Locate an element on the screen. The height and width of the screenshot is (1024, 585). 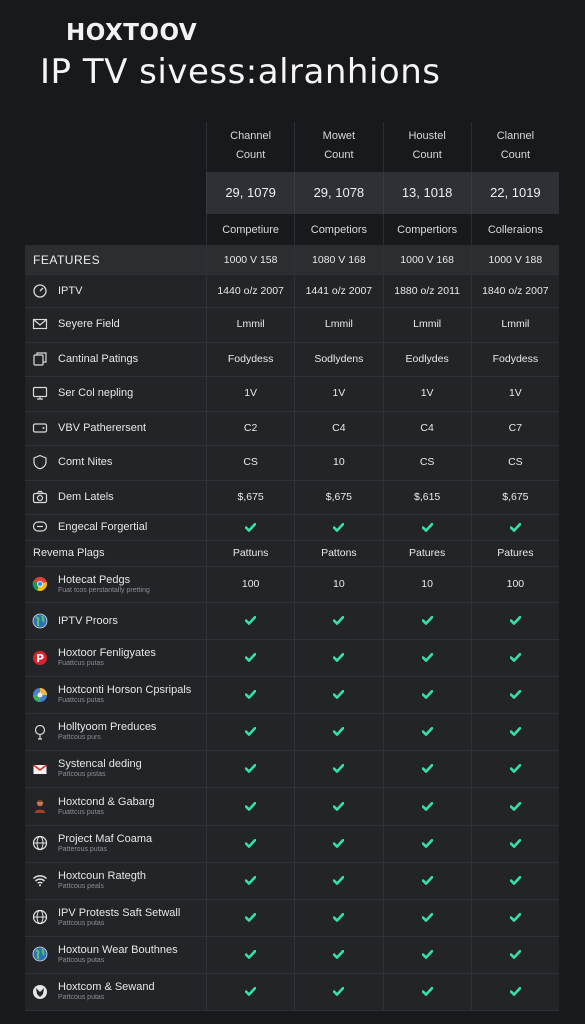
table-row: Hoxtconti Horson Cpsripals Fuattcus putas is located at coordinates (292, 695).